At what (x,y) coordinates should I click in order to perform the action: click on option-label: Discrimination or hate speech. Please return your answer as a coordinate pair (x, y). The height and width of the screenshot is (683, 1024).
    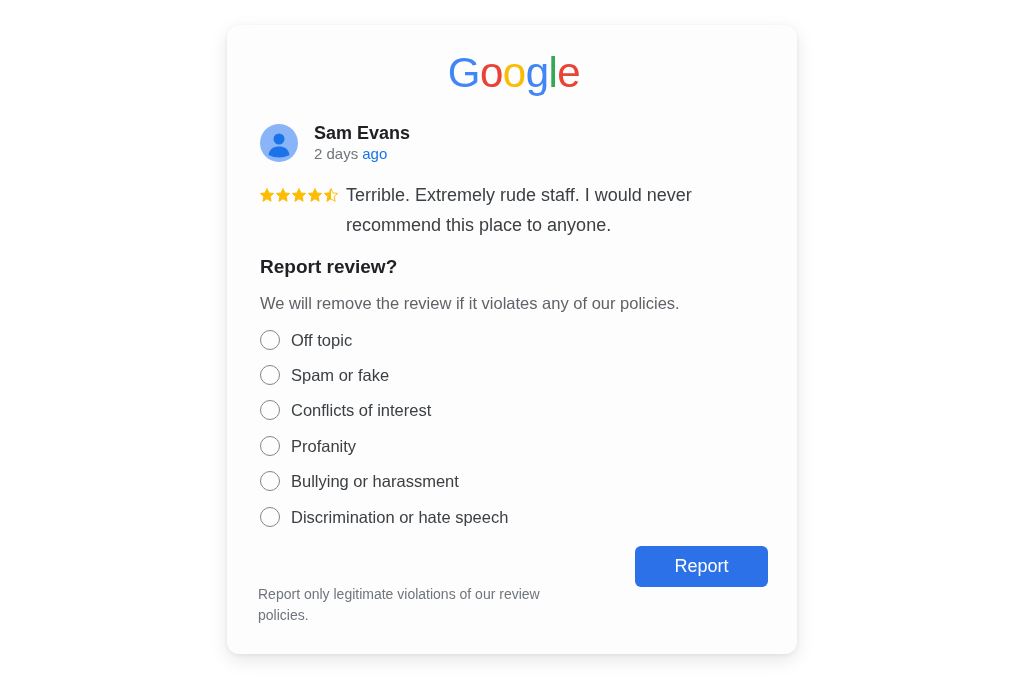
    Looking at the image, I should click on (400, 516).